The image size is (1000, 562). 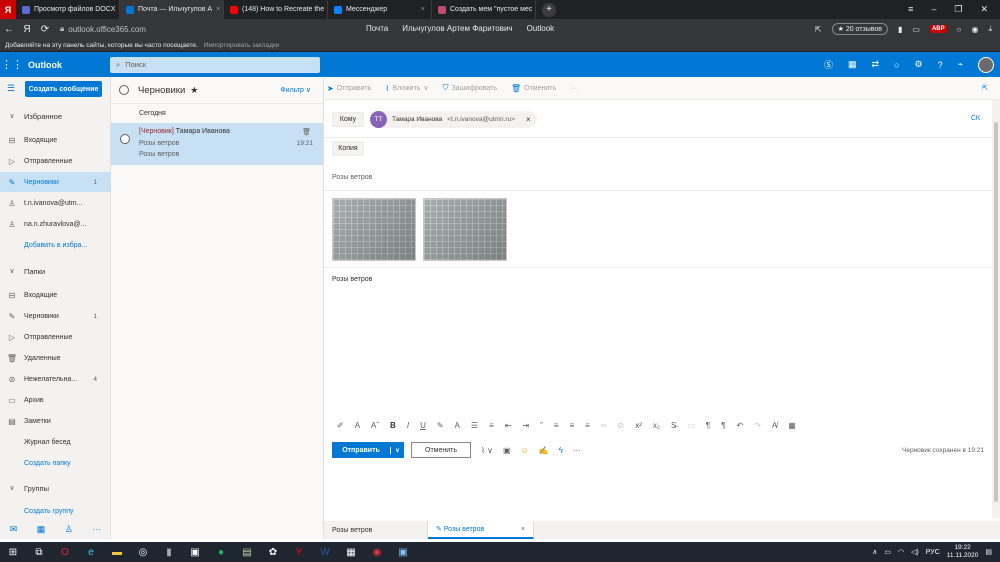 What do you see at coordinates (39, 552) in the screenshot?
I see `task-view-icon: ⧉` at bounding box center [39, 552].